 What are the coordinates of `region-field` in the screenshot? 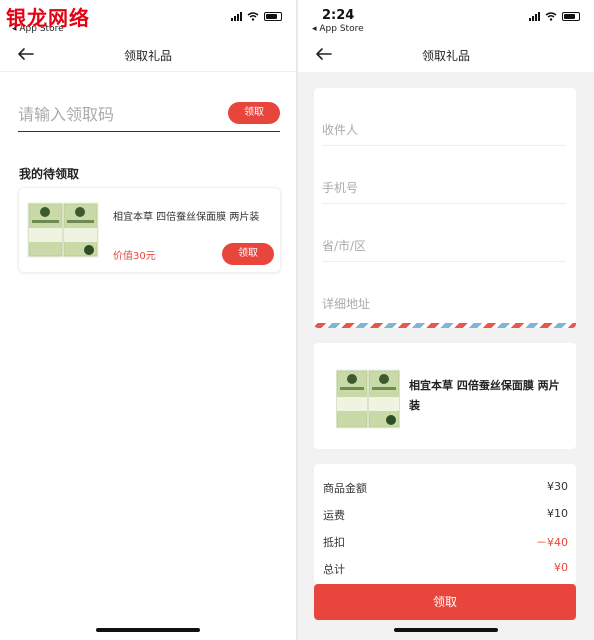 It's located at (444, 247).